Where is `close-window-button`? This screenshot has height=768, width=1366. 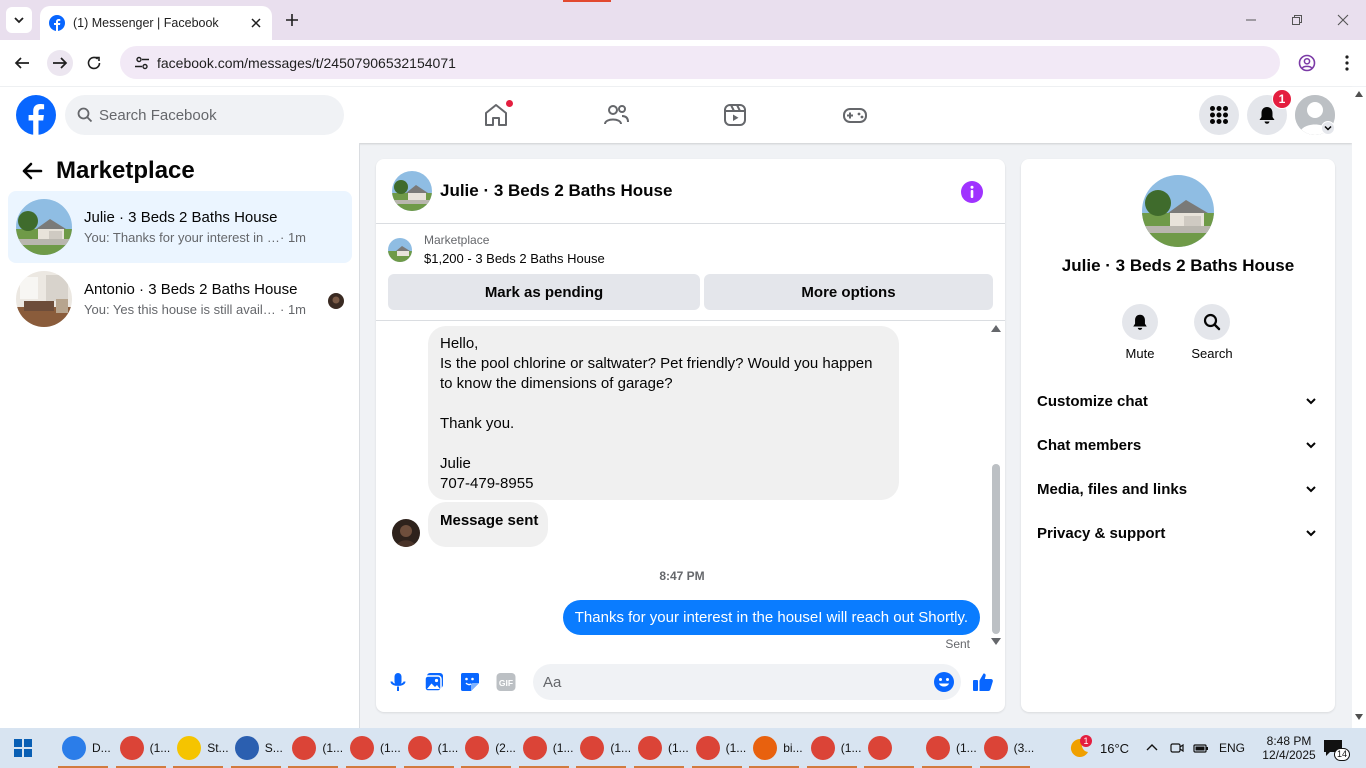
close-window-button is located at coordinates (1343, 20).